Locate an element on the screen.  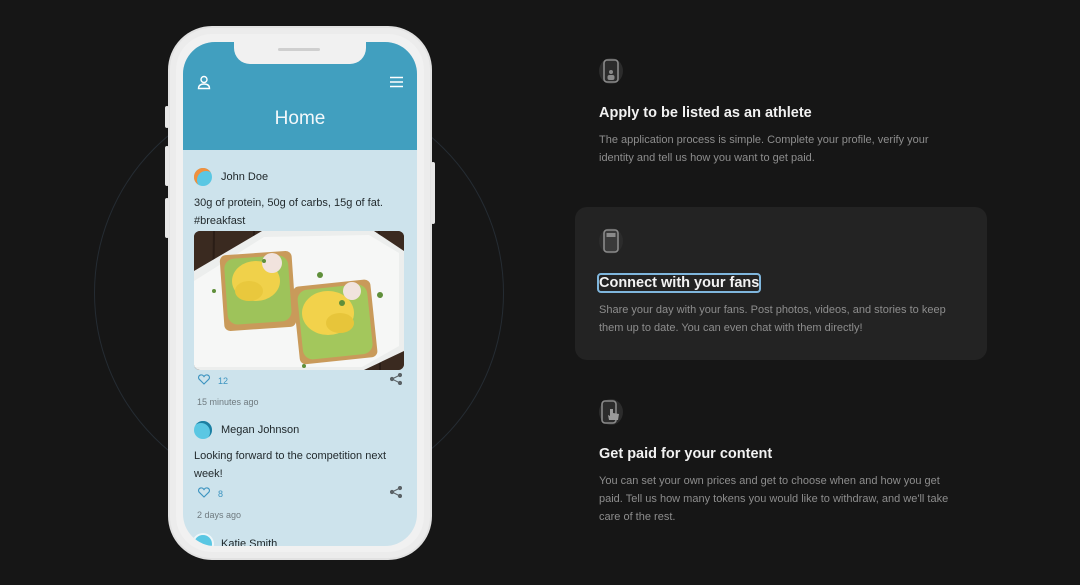
post-time: 15 minutes ago is located at coordinates (228, 402).